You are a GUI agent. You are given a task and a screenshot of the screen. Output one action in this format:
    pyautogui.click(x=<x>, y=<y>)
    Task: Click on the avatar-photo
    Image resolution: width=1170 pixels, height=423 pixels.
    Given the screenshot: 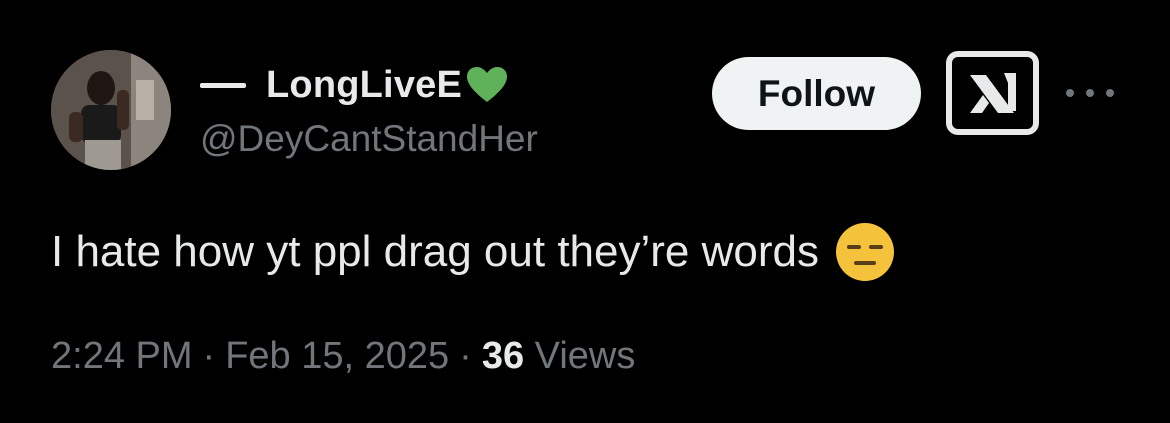 What is the action you would take?
    pyautogui.click(x=111, y=110)
    